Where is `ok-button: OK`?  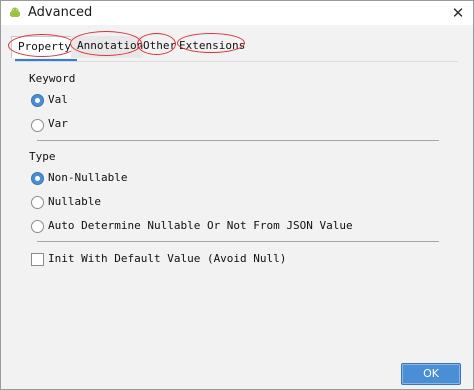
ok-button: OK is located at coordinates (431, 374).